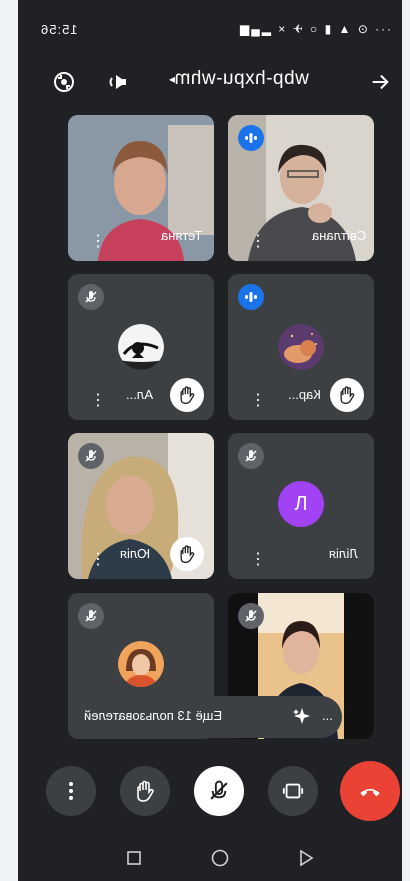 The height and width of the screenshot is (881, 410). Describe the element at coordinates (302, 717) in the screenshot. I see `sparkle-icon` at that location.